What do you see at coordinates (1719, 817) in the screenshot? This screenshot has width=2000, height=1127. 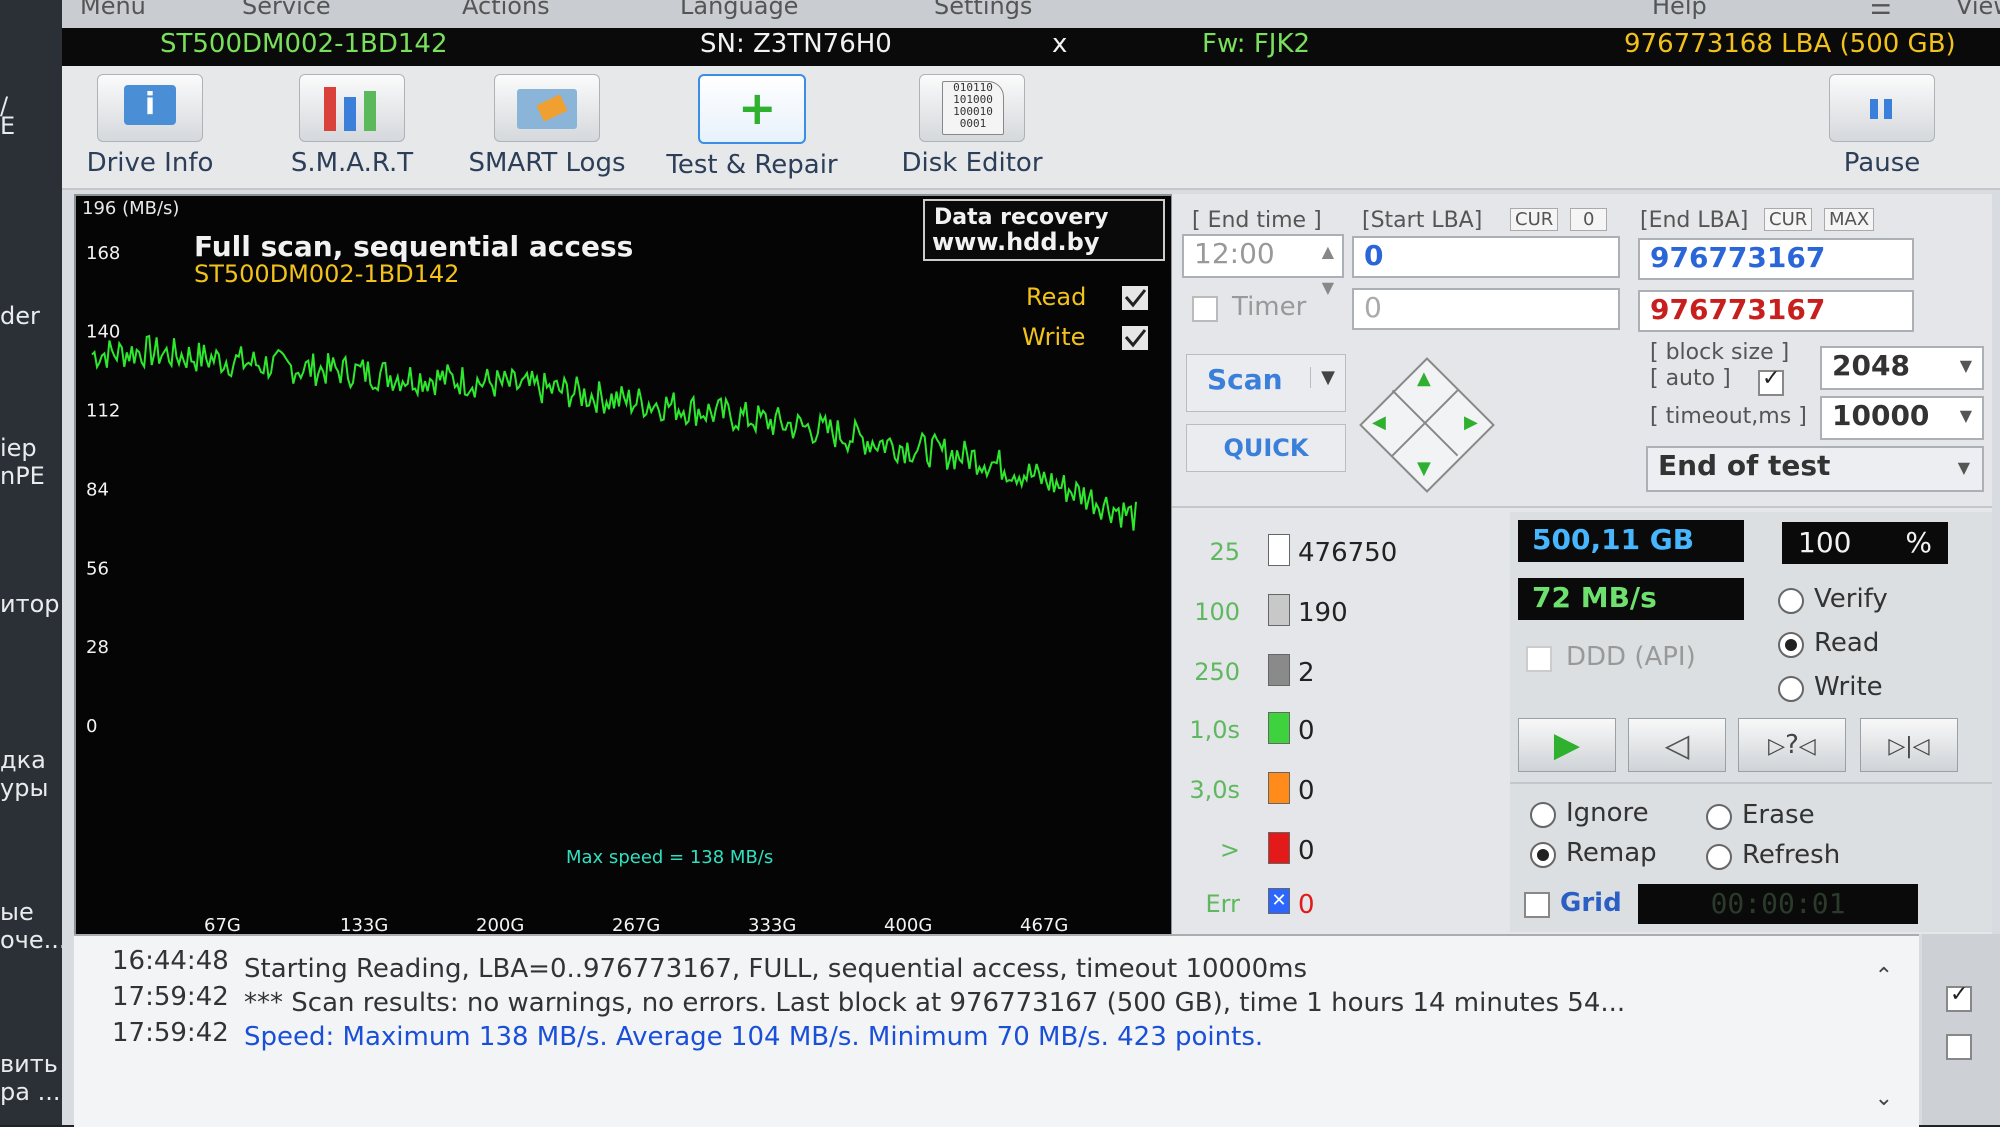 I see `erase-radio` at bounding box center [1719, 817].